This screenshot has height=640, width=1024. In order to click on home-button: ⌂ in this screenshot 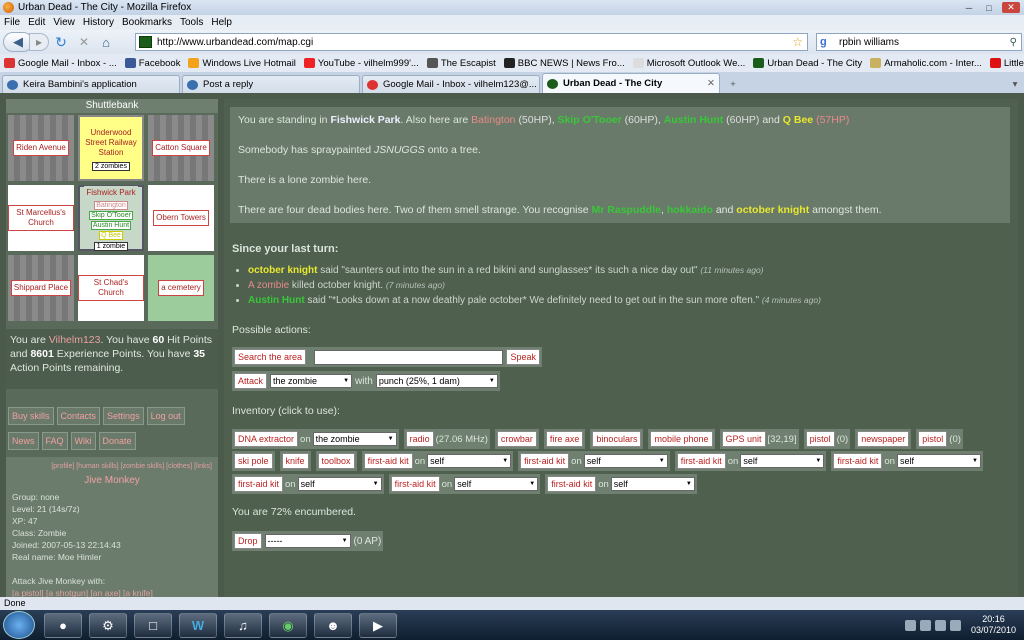, I will do `click(106, 42)`.